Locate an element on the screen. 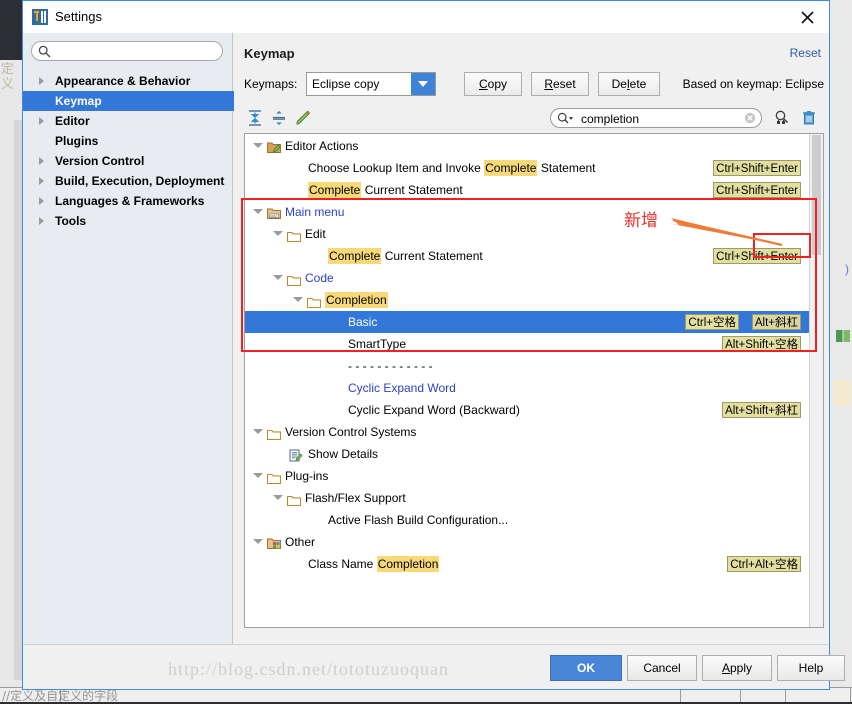 Image resolution: width=852 pixels, height=704 pixels. collapse-all-icon is located at coordinates (280, 119).